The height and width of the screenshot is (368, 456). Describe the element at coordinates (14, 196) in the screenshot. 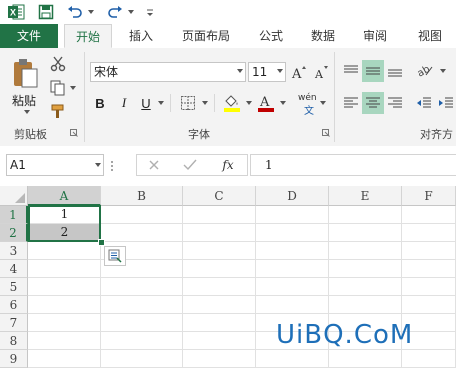

I see `select-all-corner` at that location.